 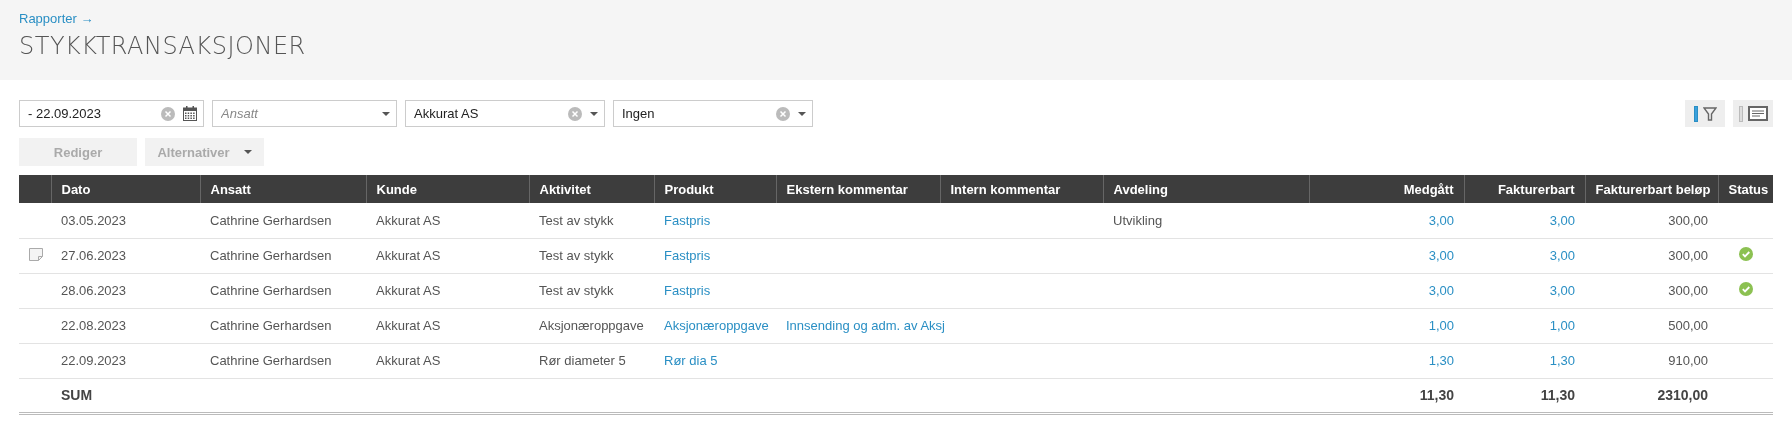 I want to click on table-cell: 22.09.2023, so click(x=94, y=360).